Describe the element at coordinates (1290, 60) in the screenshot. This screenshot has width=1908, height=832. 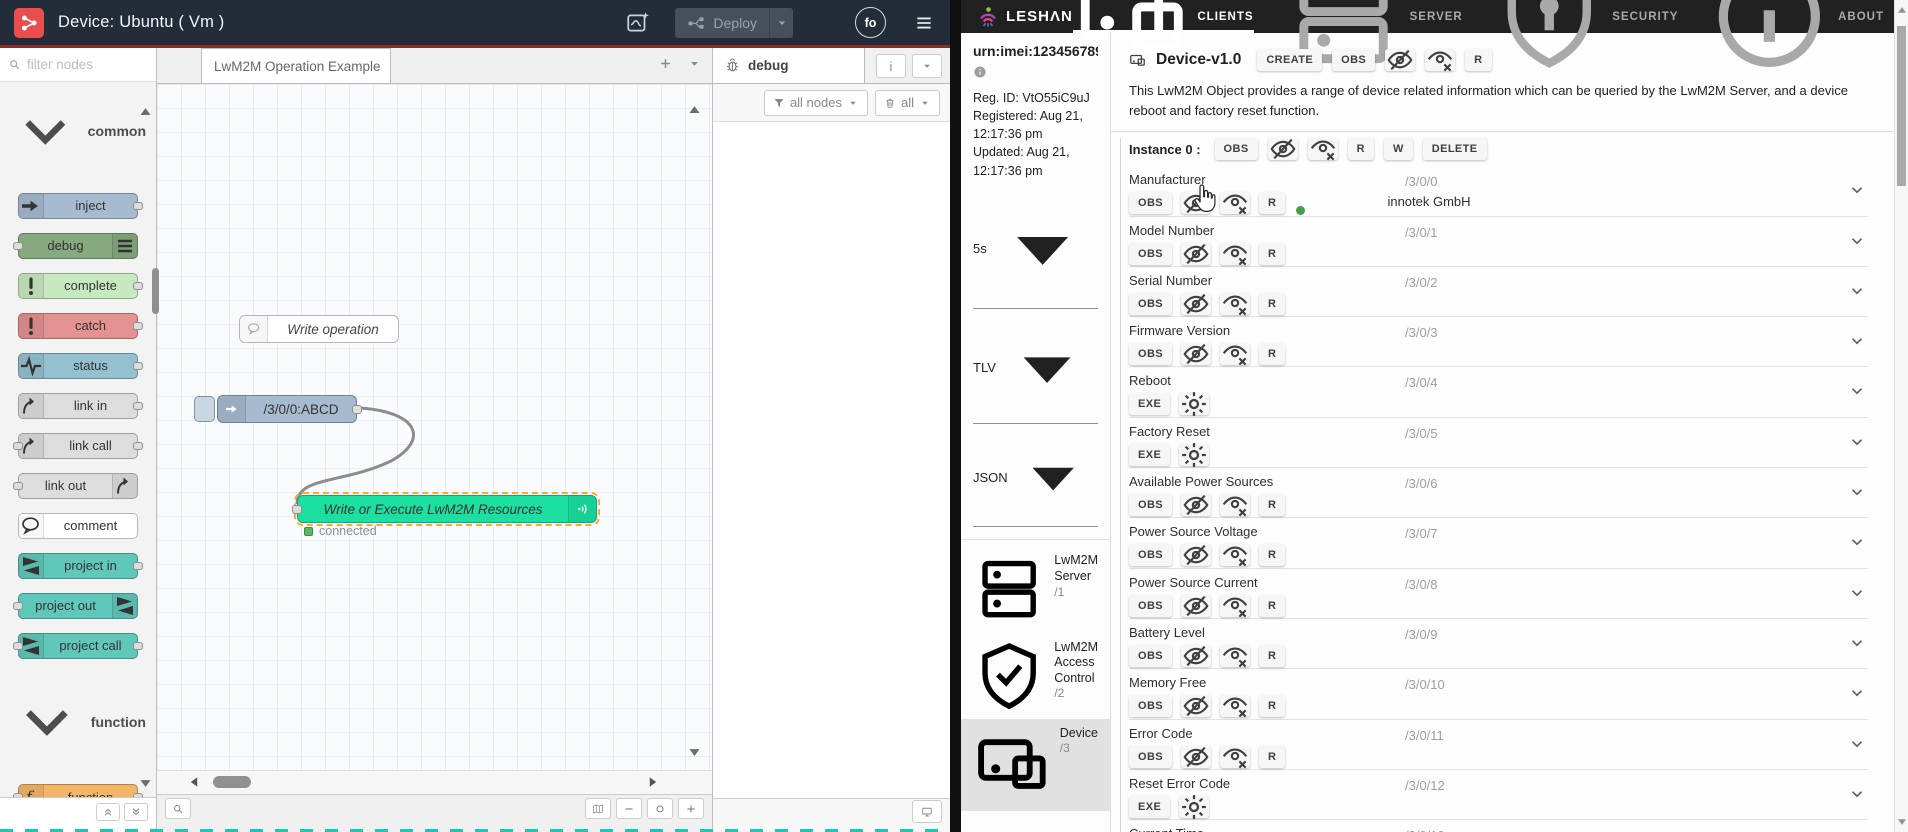
I see `button-create: CREATE` at that location.